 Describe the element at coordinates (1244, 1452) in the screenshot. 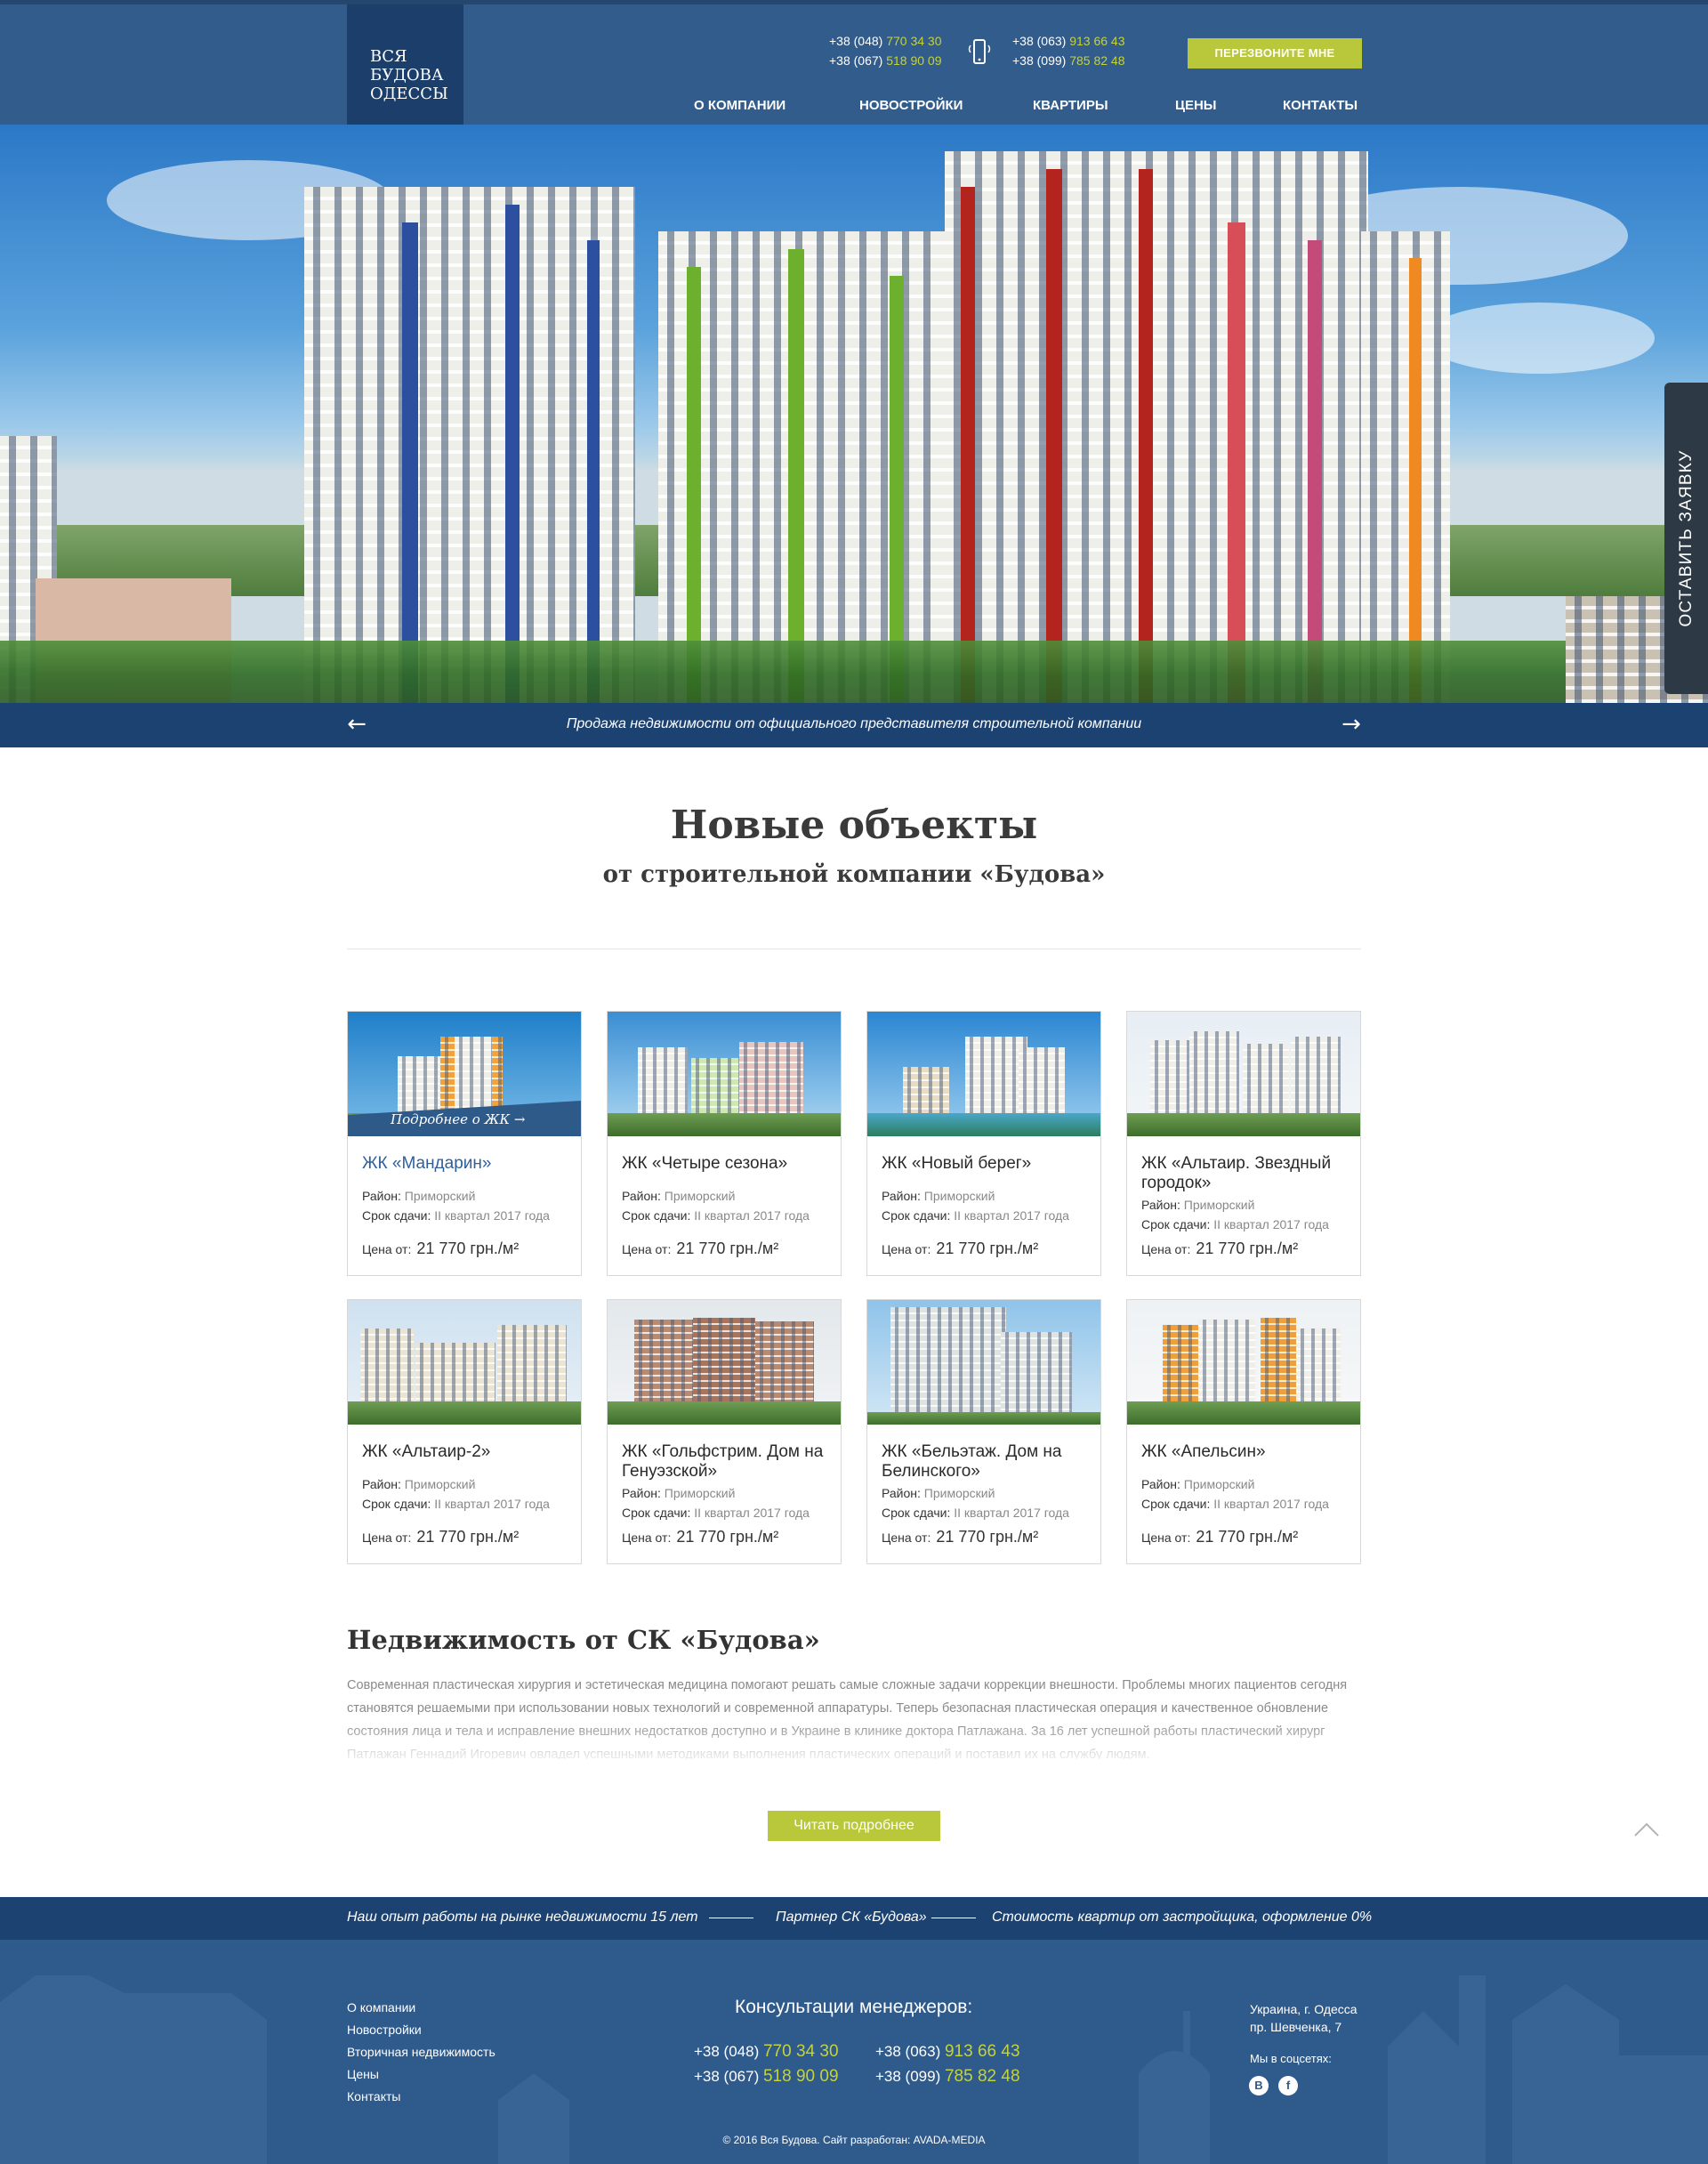

I see `object-title: ЖК «Апельсин»` at that location.